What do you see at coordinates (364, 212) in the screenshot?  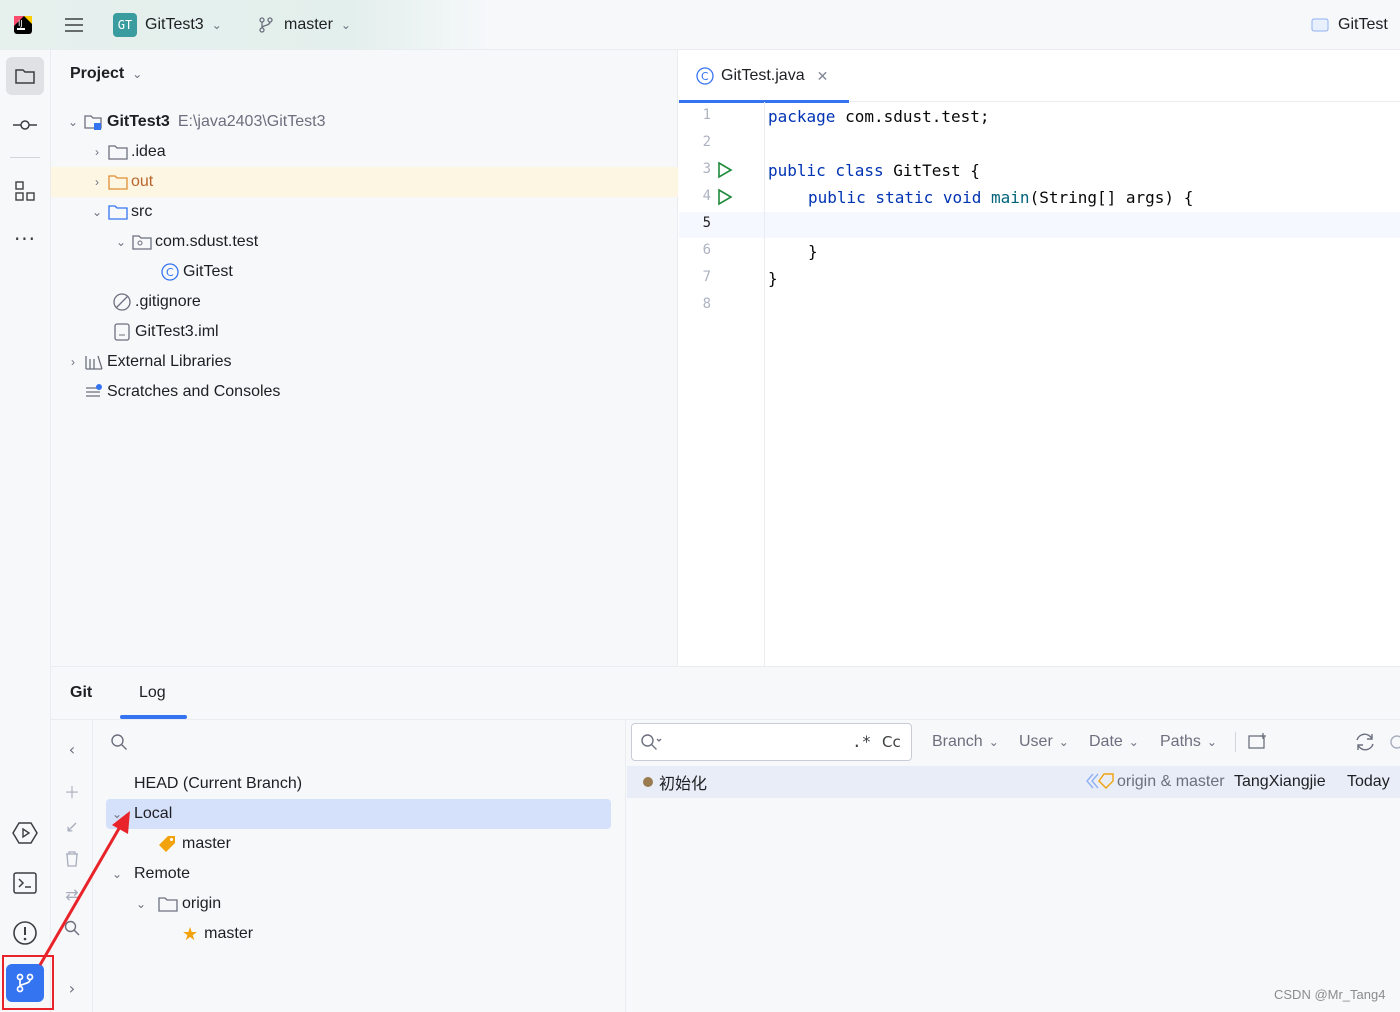 I see `tree-item-src: ⌄ src` at bounding box center [364, 212].